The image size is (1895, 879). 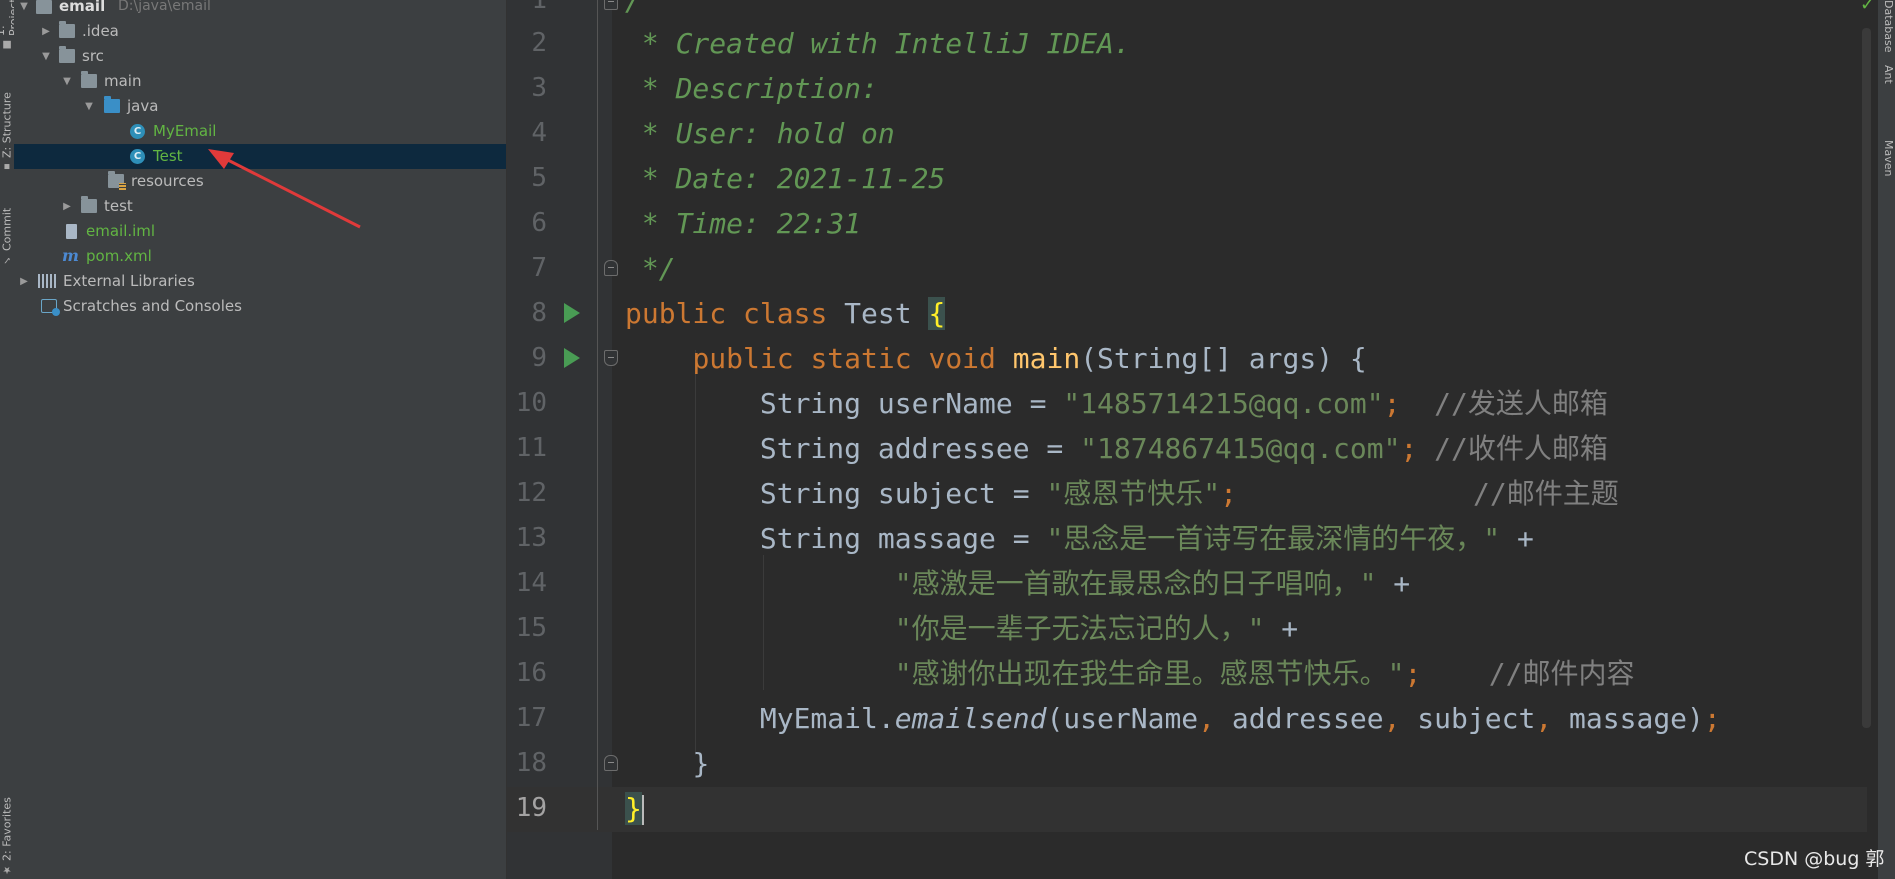 What do you see at coordinates (260, 281) in the screenshot?
I see `tree-item-external-libraries: ▶ External Libraries` at bounding box center [260, 281].